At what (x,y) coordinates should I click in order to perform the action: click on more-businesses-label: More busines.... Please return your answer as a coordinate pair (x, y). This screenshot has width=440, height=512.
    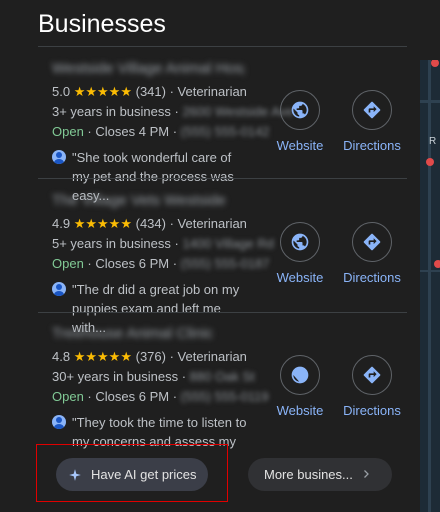
    Looking at the image, I should click on (308, 474).